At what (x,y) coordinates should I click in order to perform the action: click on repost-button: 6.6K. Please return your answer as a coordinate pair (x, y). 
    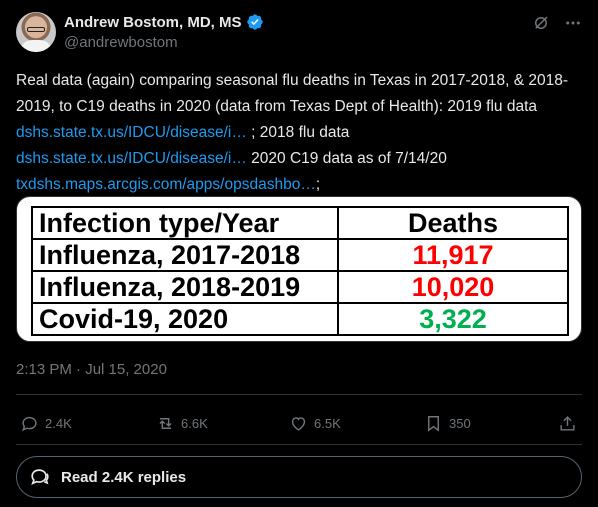
    Looking at the image, I should click on (182, 423).